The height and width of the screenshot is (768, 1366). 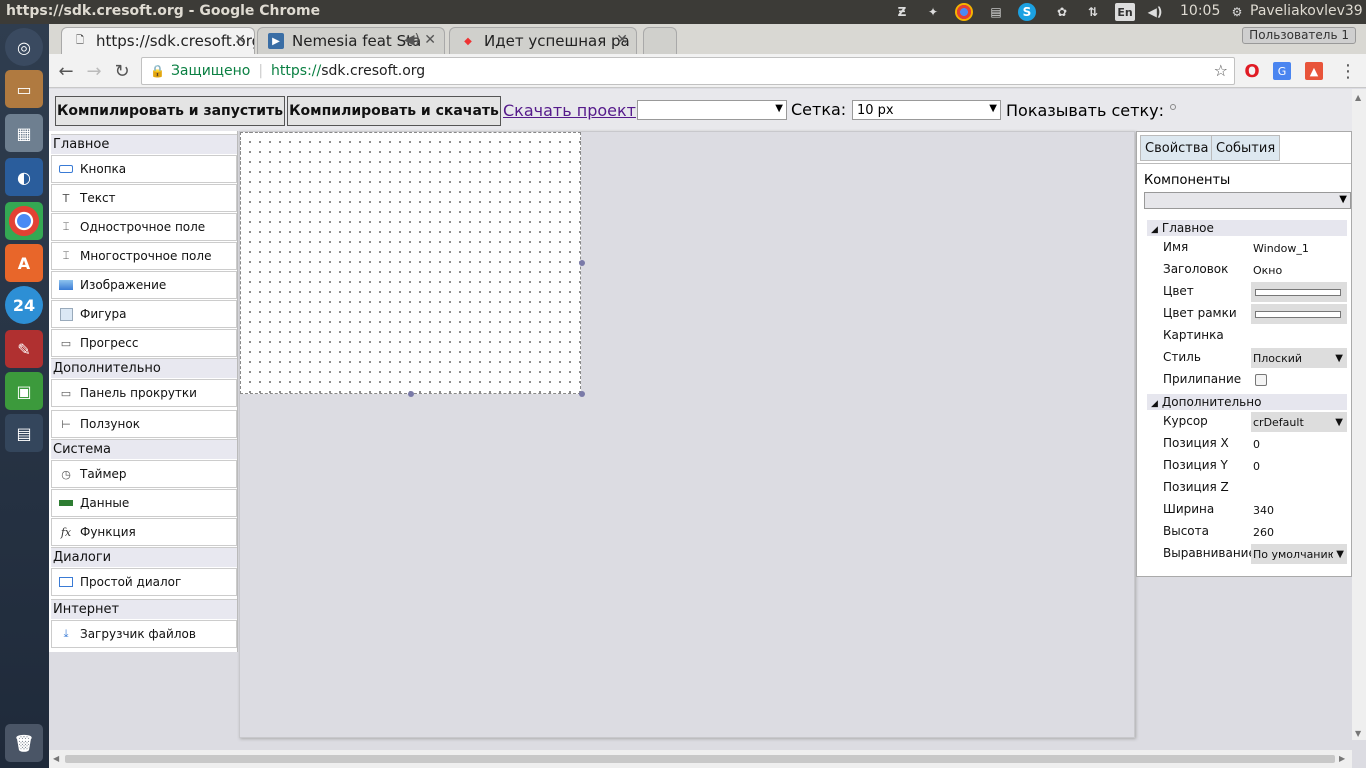 What do you see at coordinates (144, 343) in the screenshot?
I see `palette-item-progress: ▭ Прогресс` at bounding box center [144, 343].